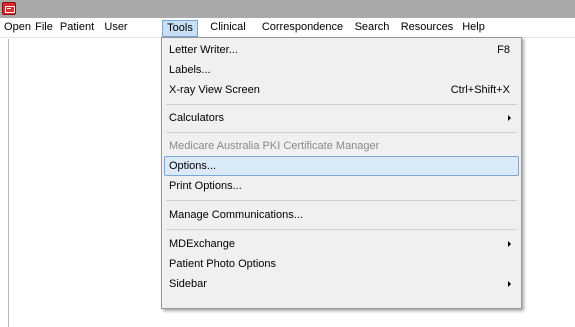 The height and width of the screenshot is (327, 575). What do you see at coordinates (202, 244) in the screenshot?
I see `menu-item-label: MDExchange` at bounding box center [202, 244].